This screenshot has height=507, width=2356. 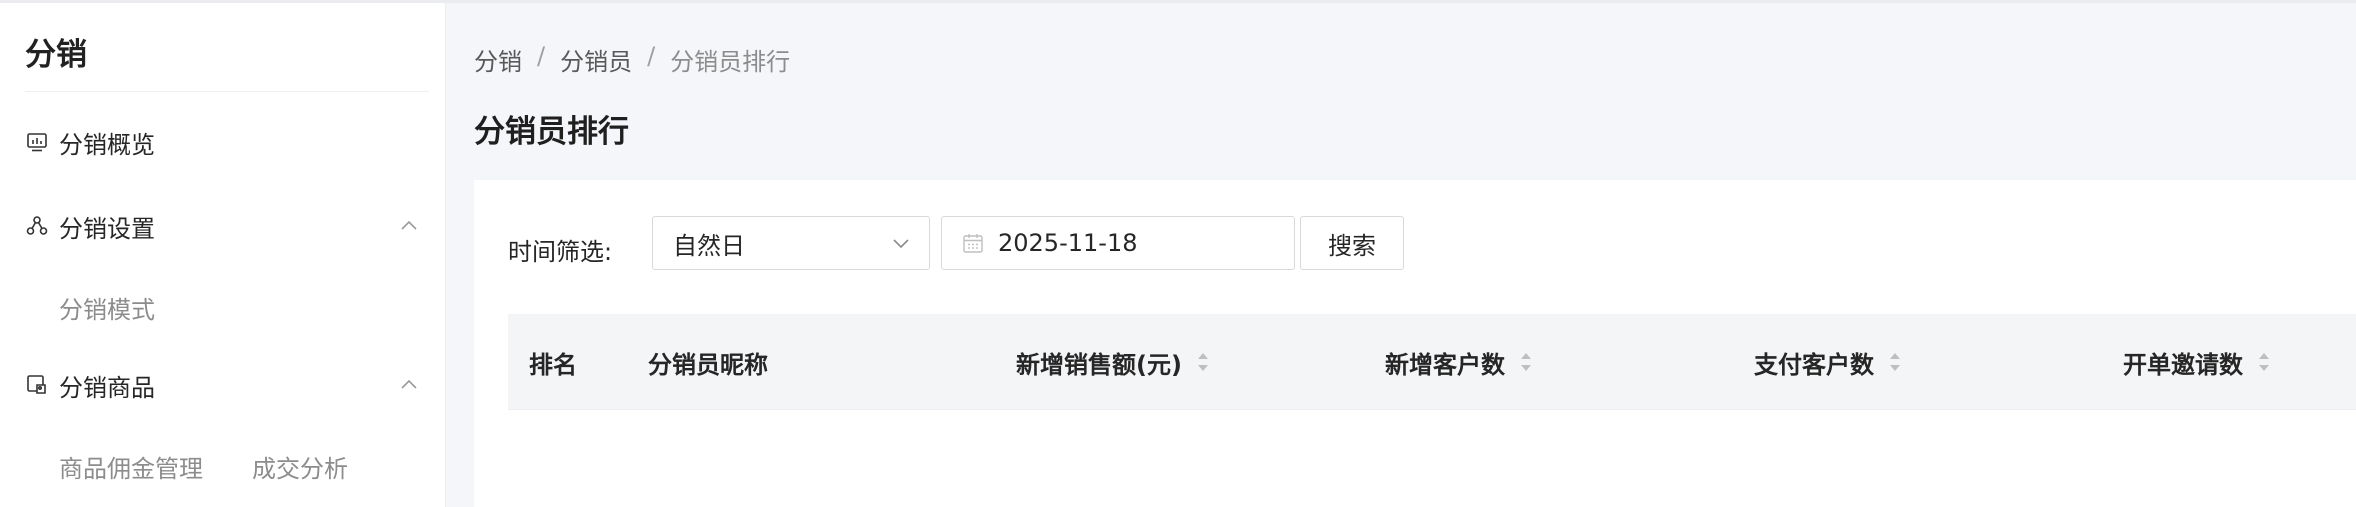 I want to click on breadcrumb-item: 分销, so click(x=498, y=59).